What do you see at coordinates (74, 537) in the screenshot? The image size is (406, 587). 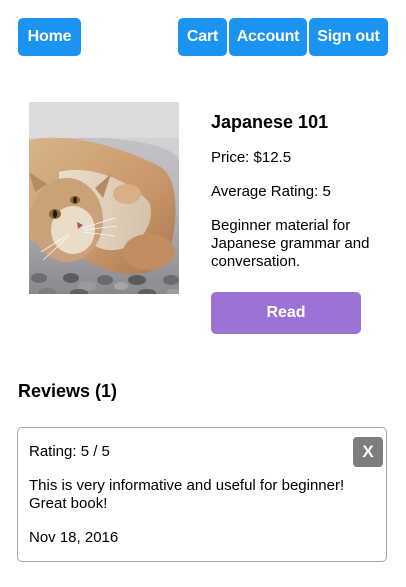 I see `review-date: Nov 18, 2016` at bounding box center [74, 537].